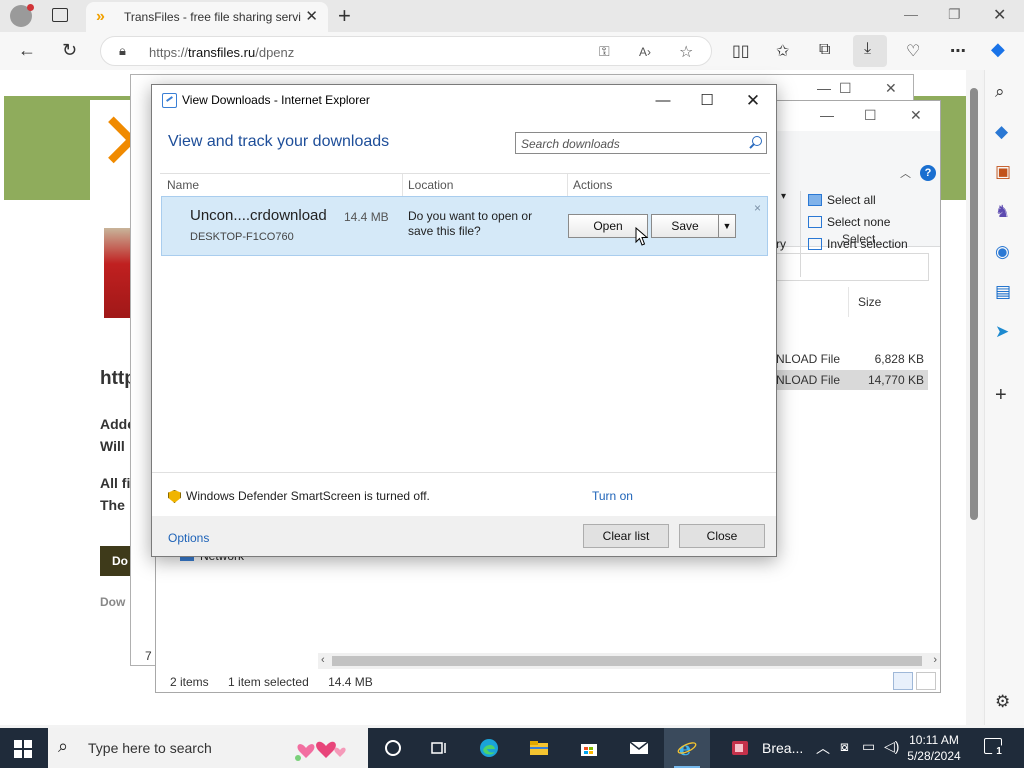 Image resolution: width=1024 pixels, height=768 pixels. Describe the element at coordinates (852, 359) in the screenshot. I see `file-row: NLOAD File 6,828 KB` at that location.